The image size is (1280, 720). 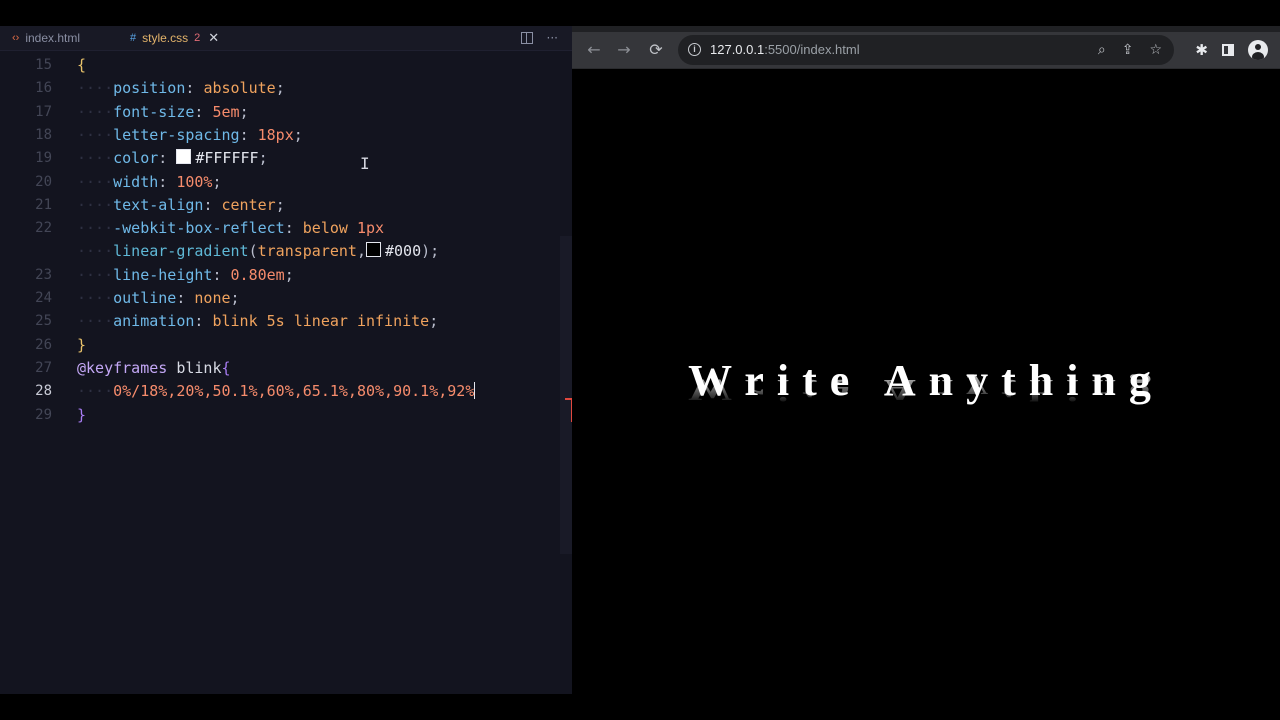 I want to click on line-number: 21, so click(x=43, y=204).